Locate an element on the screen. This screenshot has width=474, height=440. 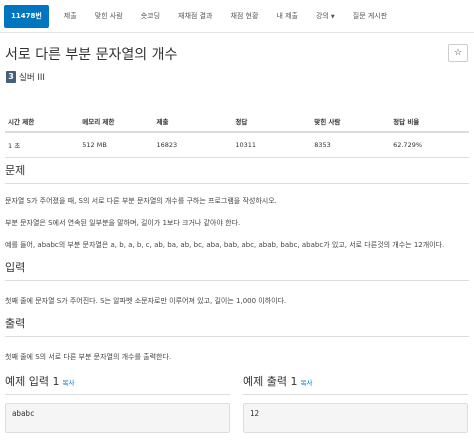
input-heading: 입력 is located at coordinates (237, 270).